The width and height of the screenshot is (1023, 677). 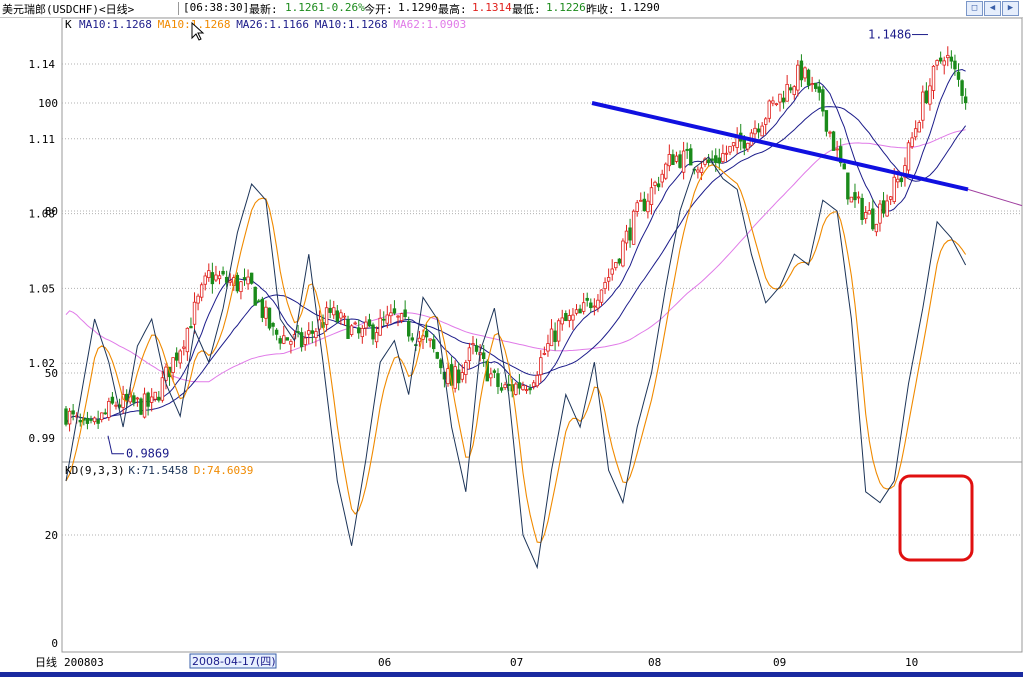 What do you see at coordinates (54, 643) in the screenshot?
I see `kd-y-tick-label: 0` at bounding box center [54, 643].